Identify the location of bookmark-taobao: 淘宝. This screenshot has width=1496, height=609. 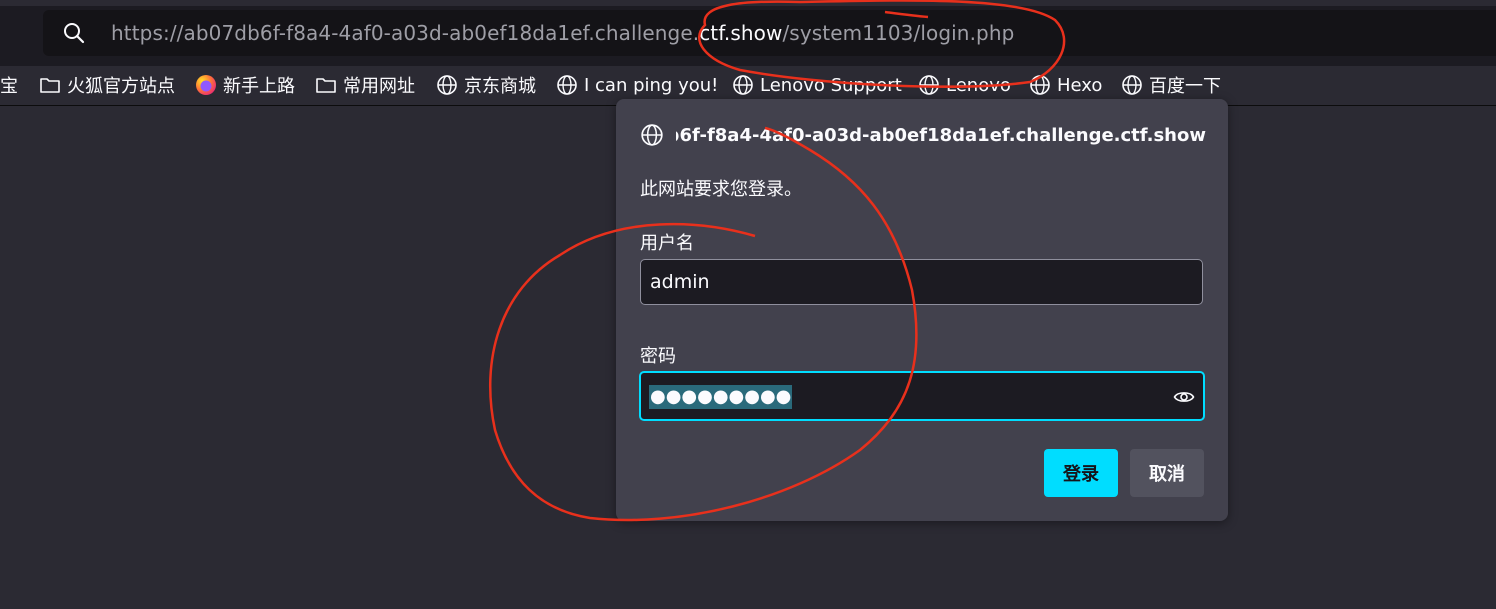
(9, 85).